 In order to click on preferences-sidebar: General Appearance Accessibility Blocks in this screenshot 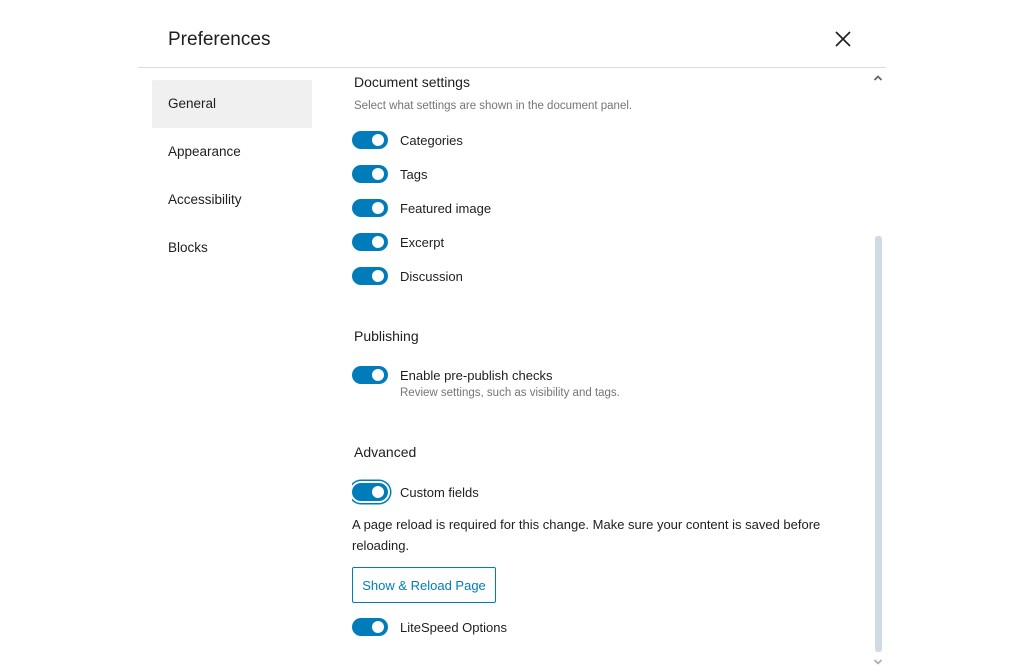, I will do `click(232, 176)`.